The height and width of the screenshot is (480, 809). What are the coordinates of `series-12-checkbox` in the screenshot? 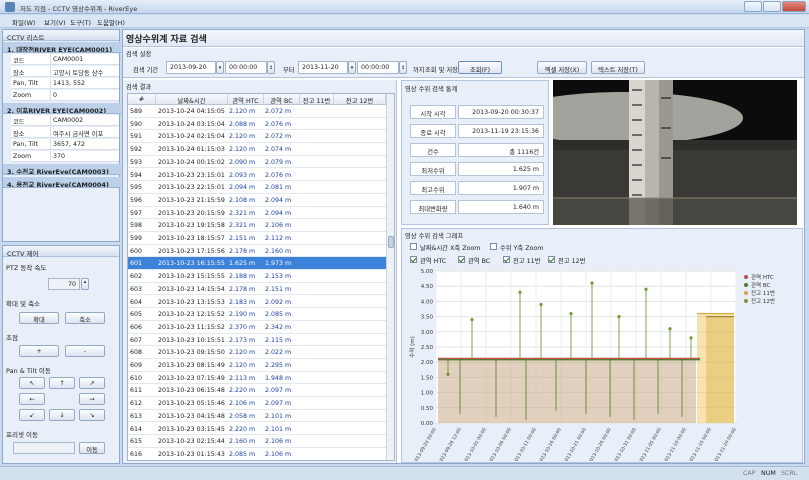 It's located at (551, 259).